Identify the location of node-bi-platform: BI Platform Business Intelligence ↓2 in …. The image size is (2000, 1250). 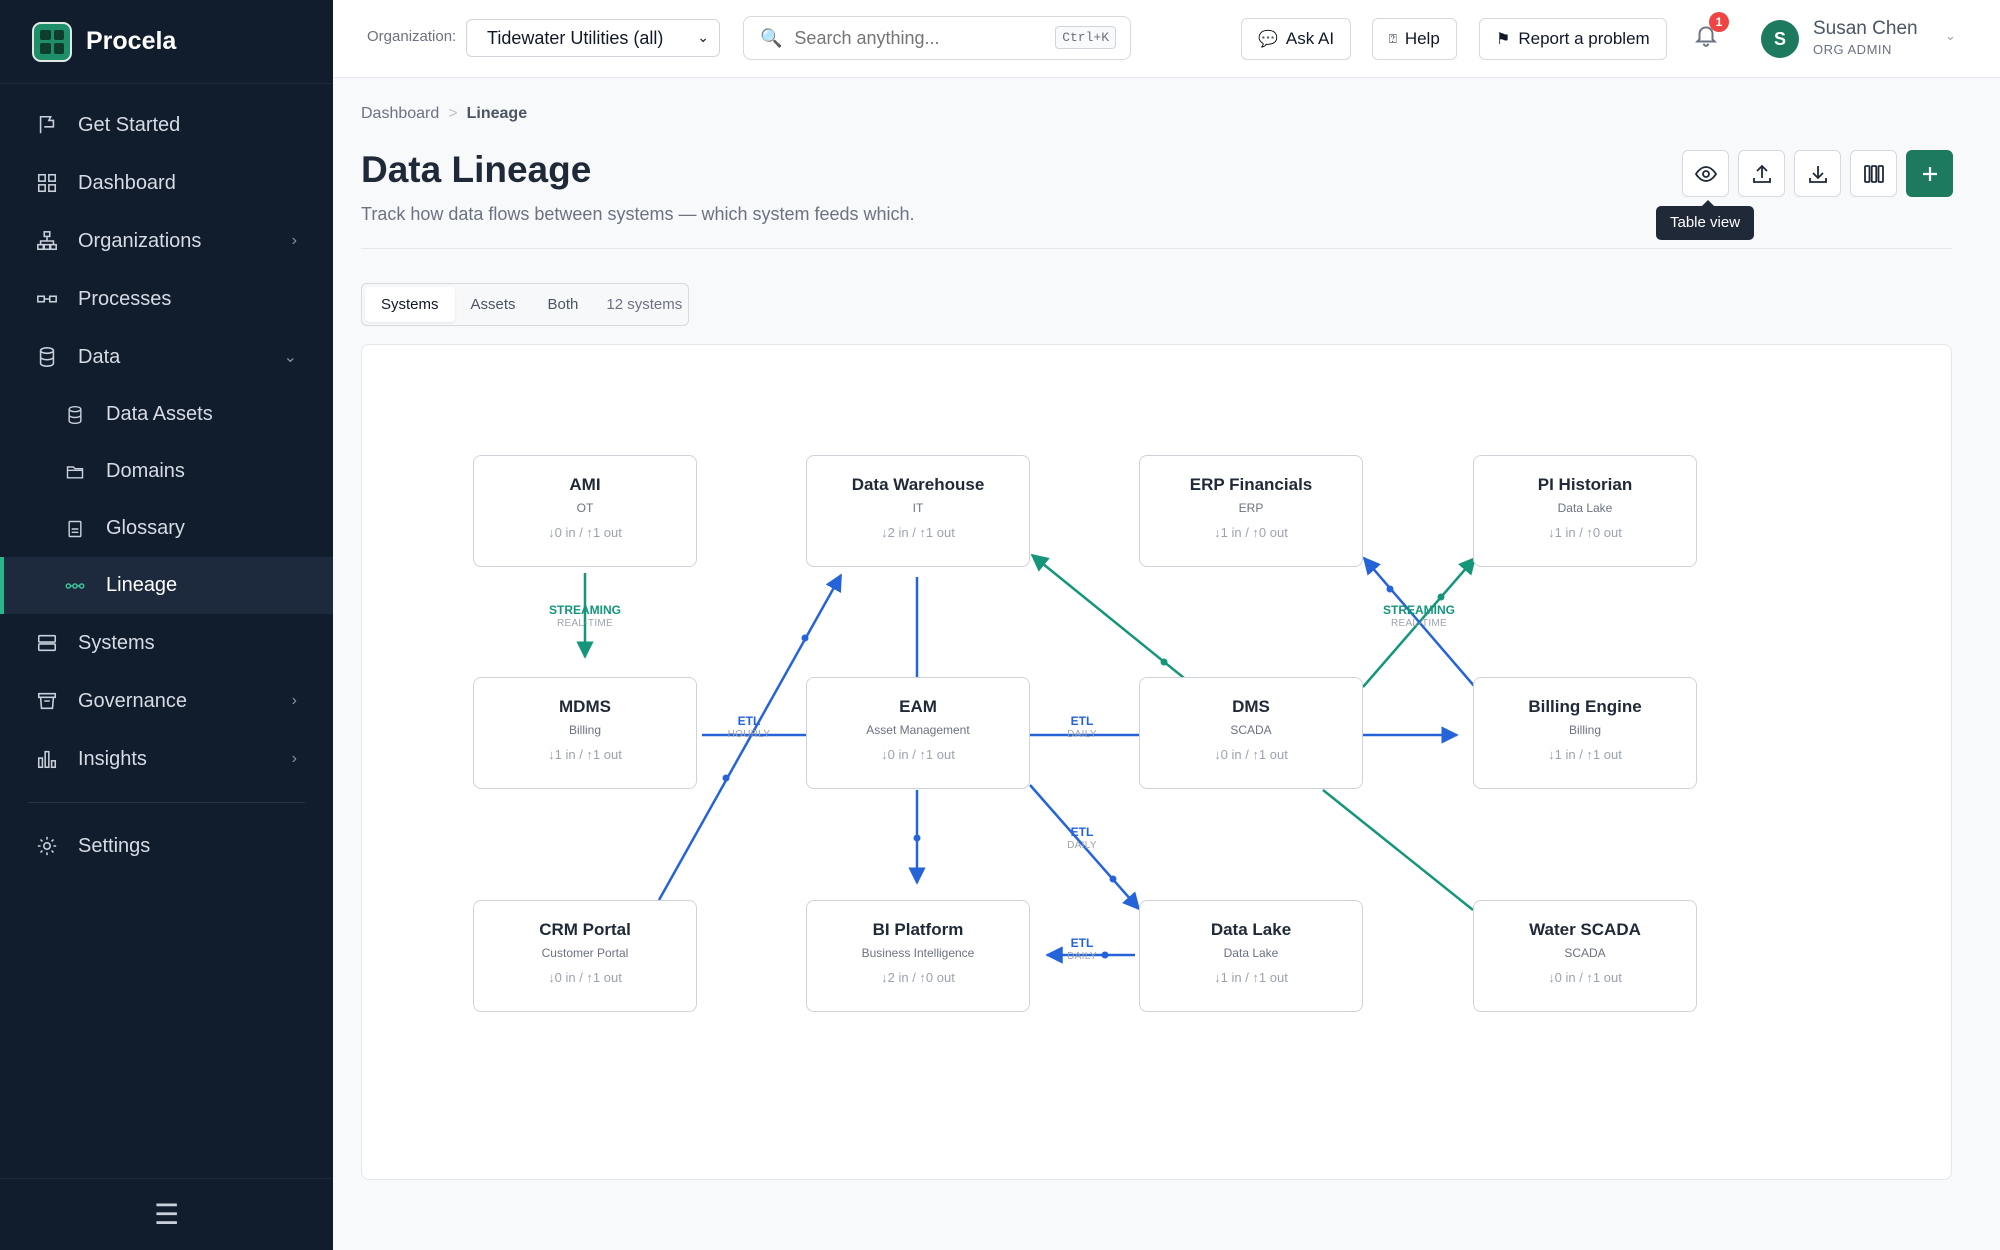
(918, 956).